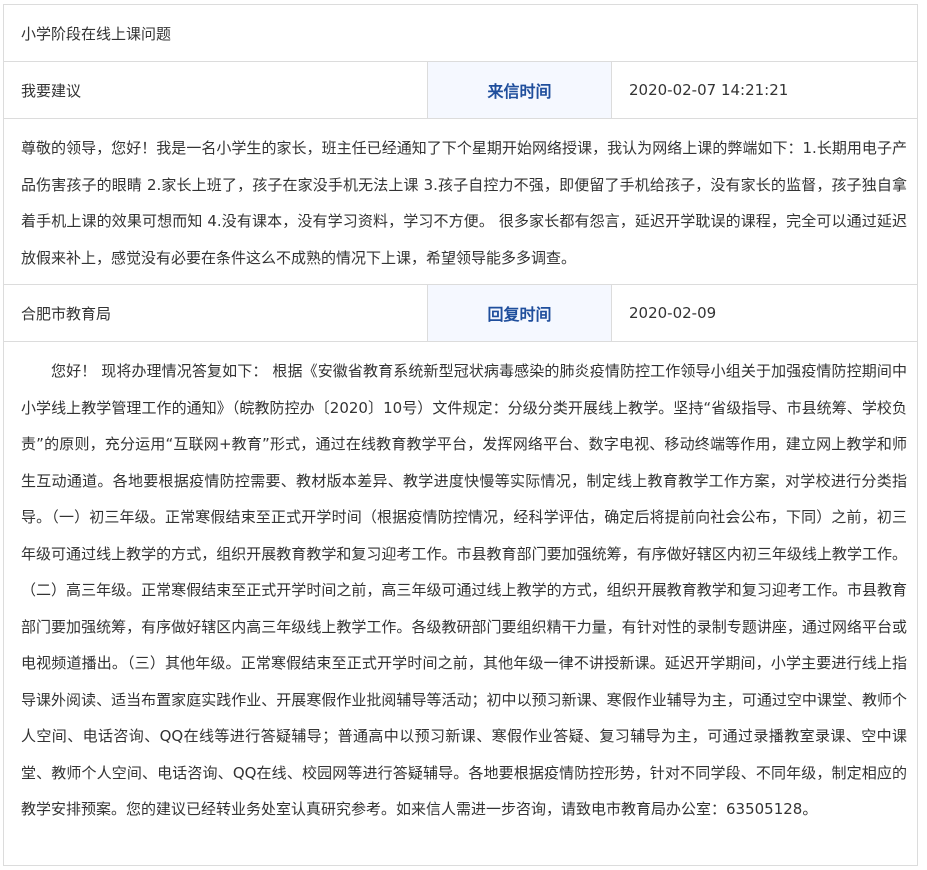 Image resolution: width=927 pixels, height=870 pixels. I want to click on letter-subject: 小学阶段在线上课问题, so click(96, 33).